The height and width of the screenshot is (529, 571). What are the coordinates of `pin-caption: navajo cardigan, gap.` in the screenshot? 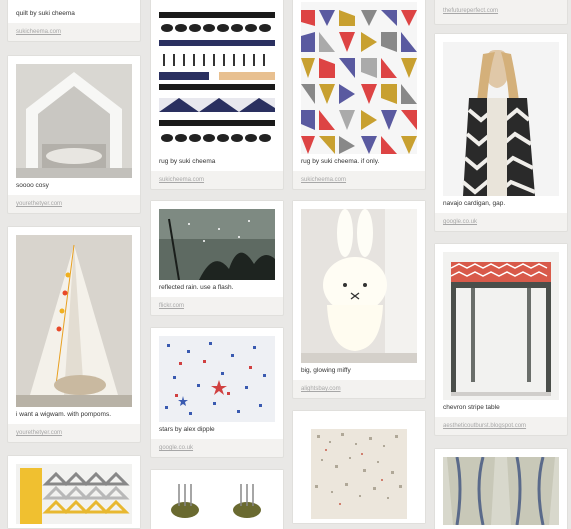 It's located at (474, 203).